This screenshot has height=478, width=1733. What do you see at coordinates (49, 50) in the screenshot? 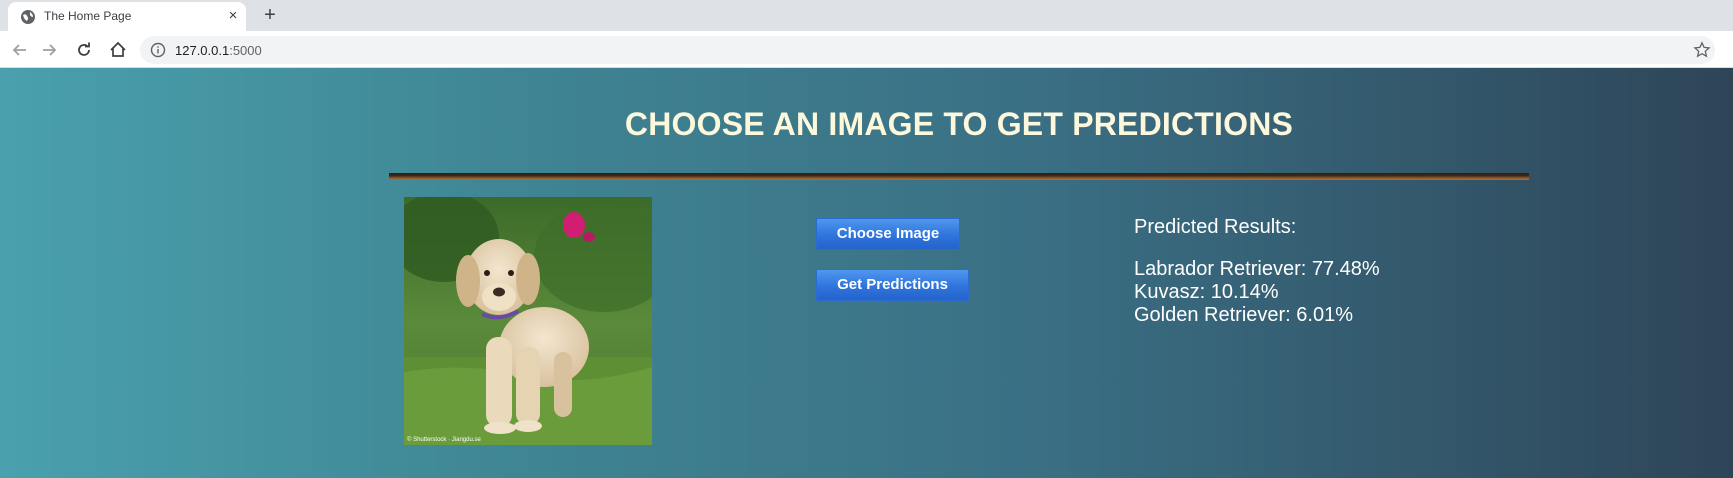
I see `forward-icon` at bounding box center [49, 50].